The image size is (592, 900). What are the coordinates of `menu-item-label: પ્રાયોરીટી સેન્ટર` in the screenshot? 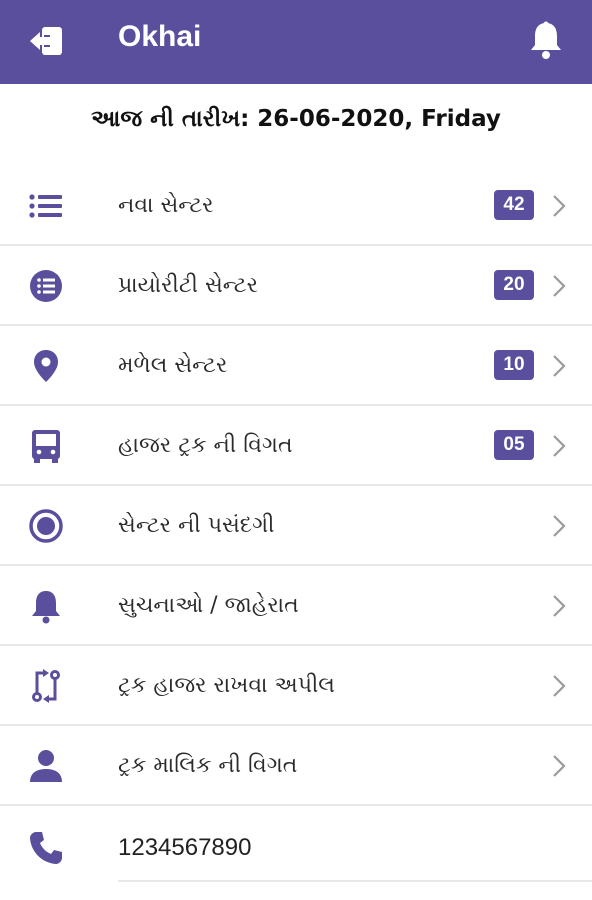 It's located at (188, 285).